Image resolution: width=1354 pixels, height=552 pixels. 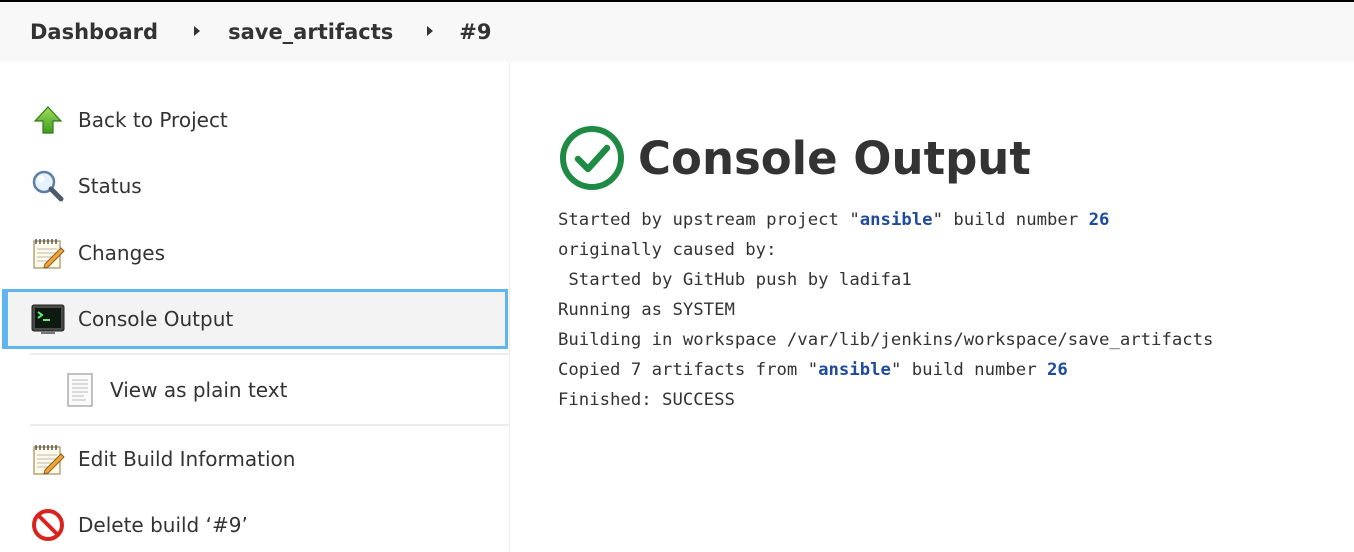 I want to click on breadcrumb-build: #9, so click(x=475, y=32).